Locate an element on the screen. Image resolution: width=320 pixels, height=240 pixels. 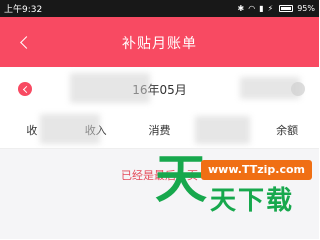
battery-icon is located at coordinates (286, 8).